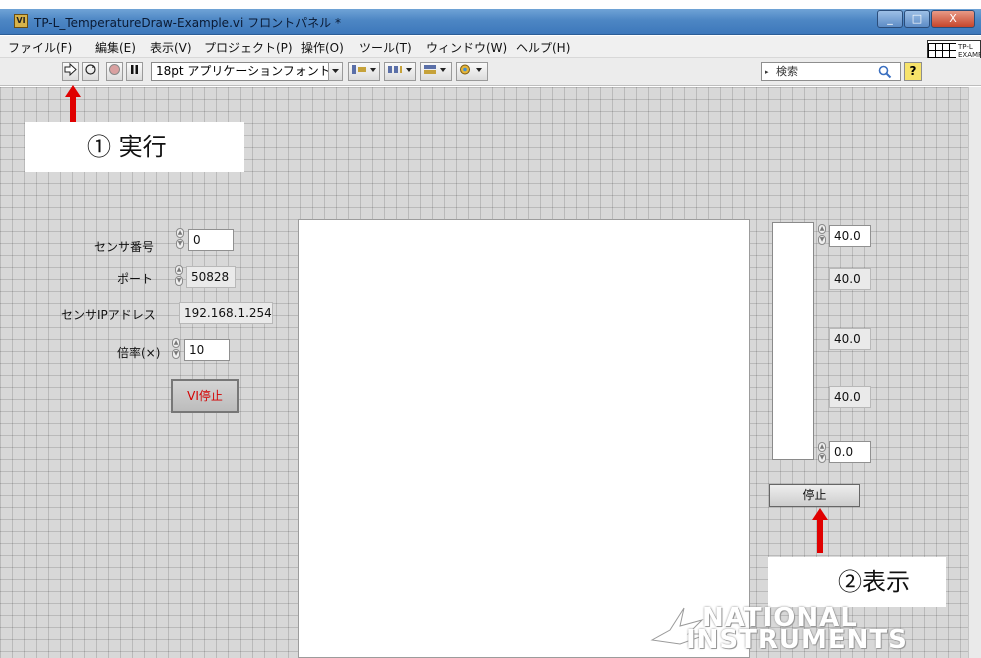 Image resolution: width=981 pixels, height=658 pixels. I want to click on menu-window: ウィンドウ(W), so click(466, 47).